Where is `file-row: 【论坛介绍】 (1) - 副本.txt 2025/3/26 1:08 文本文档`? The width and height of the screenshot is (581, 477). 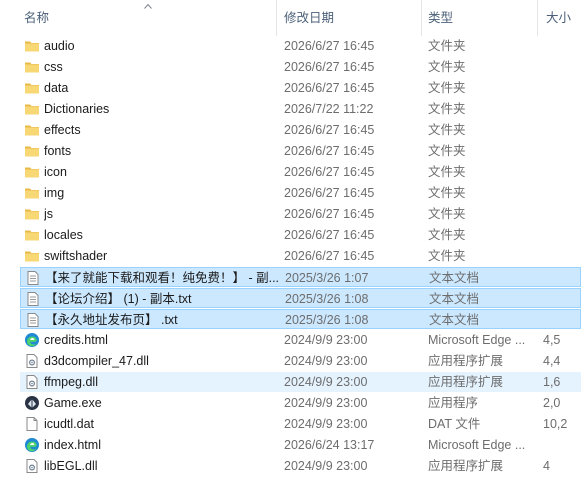 file-row: 【论坛介绍】 (1) - 副本.txt 2025/3/26 1:08 文本文档 is located at coordinates (300, 298).